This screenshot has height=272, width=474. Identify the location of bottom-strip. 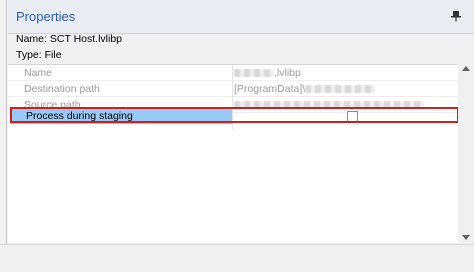
(237, 258).